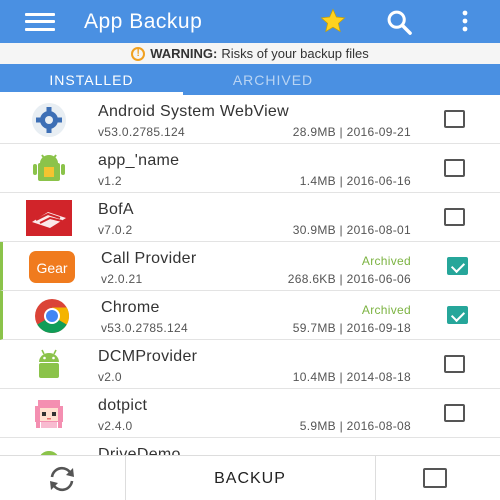 This screenshot has width=500, height=500. I want to click on app-version: v2.0, so click(110, 377).